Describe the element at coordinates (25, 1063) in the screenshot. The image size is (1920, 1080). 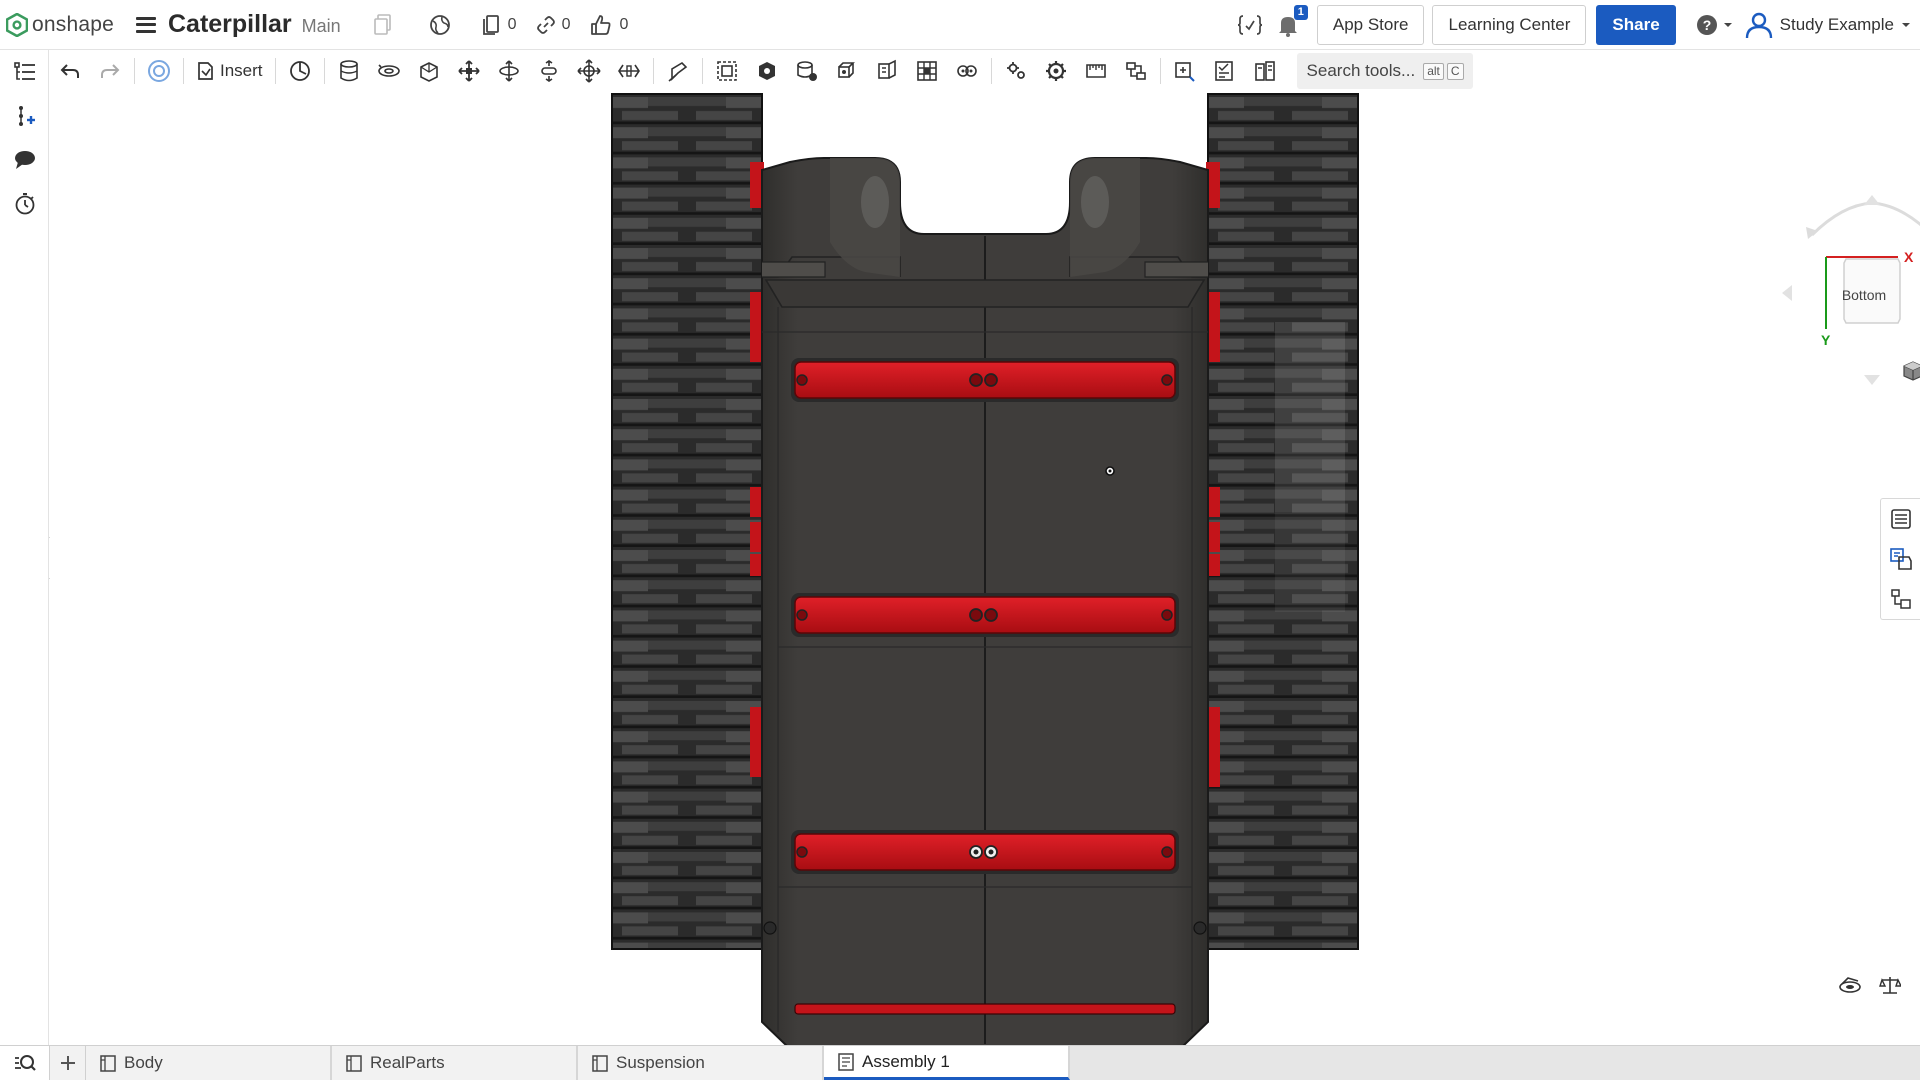
I see `tab-manager-button` at that location.